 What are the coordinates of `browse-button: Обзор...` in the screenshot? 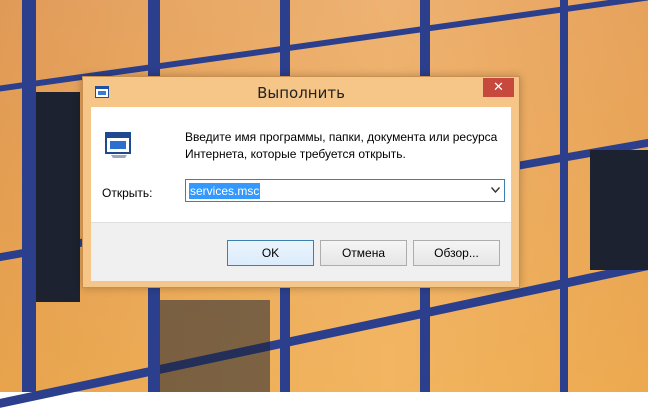 It's located at (456, 253).